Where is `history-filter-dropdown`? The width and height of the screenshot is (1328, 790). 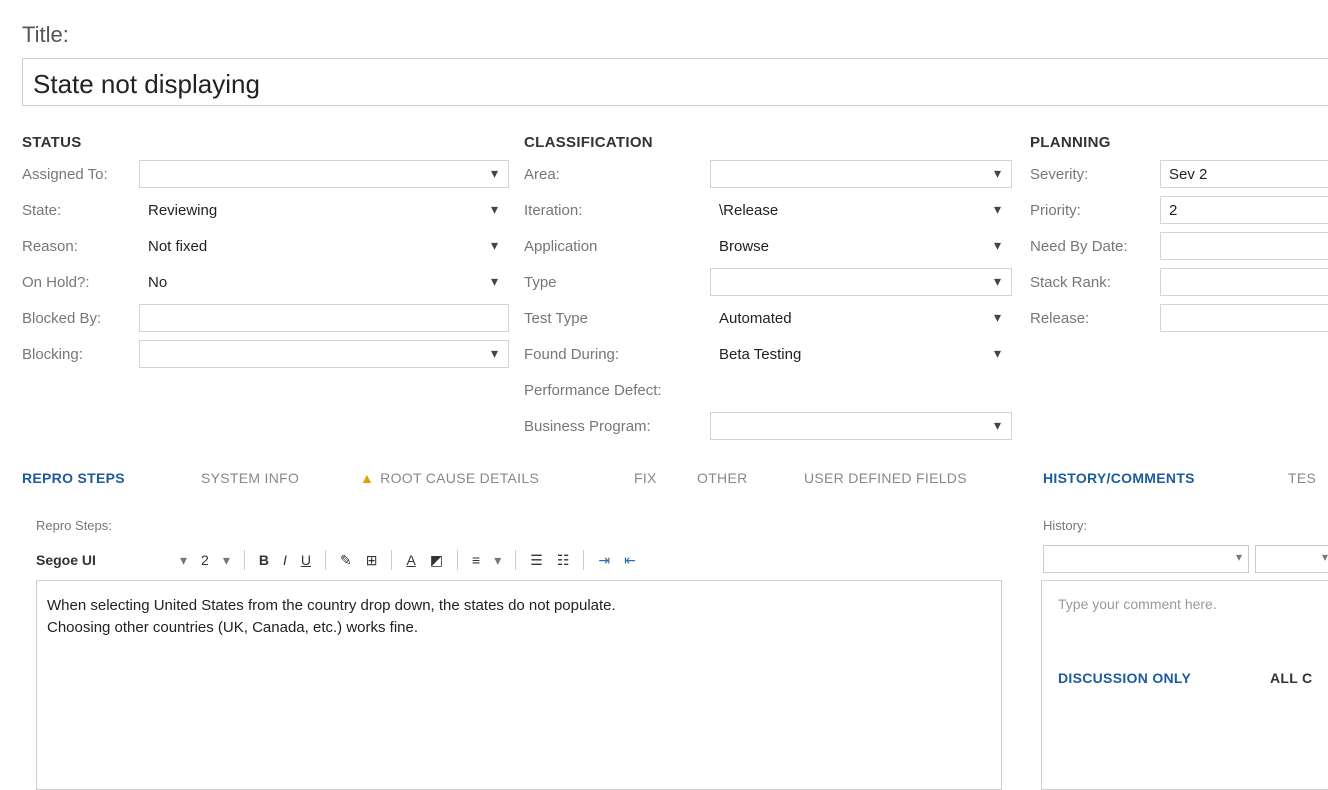 history-filter-dropdown is located at coordinates (1146, 559).